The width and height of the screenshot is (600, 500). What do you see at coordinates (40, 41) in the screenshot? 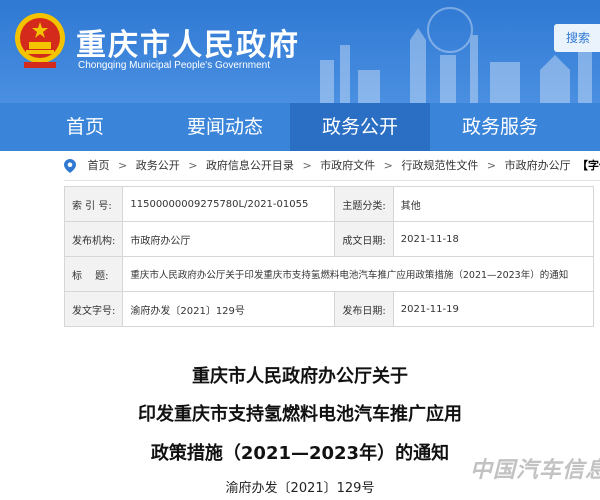
I see `national-emblem-icon` at bounding box center [40, 41].